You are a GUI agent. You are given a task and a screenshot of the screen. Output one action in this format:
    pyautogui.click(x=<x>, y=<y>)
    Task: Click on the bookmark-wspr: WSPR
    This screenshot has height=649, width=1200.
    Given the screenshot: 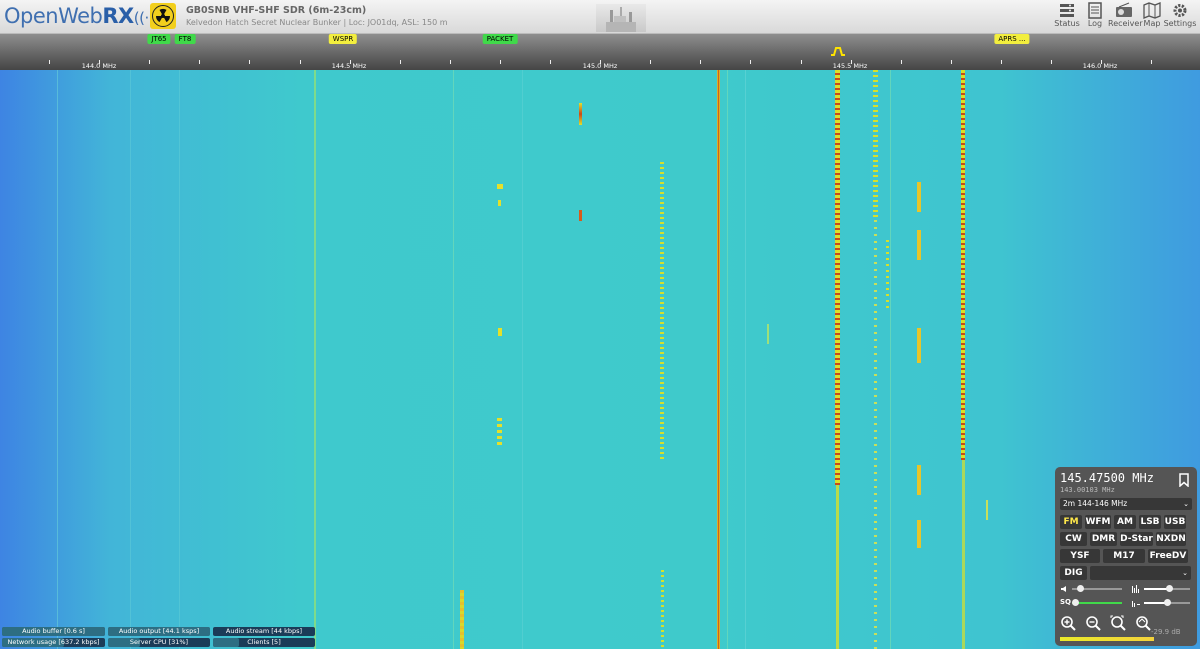 What is the action you would take?
    pyautogui.click(x=343, y=39)
    